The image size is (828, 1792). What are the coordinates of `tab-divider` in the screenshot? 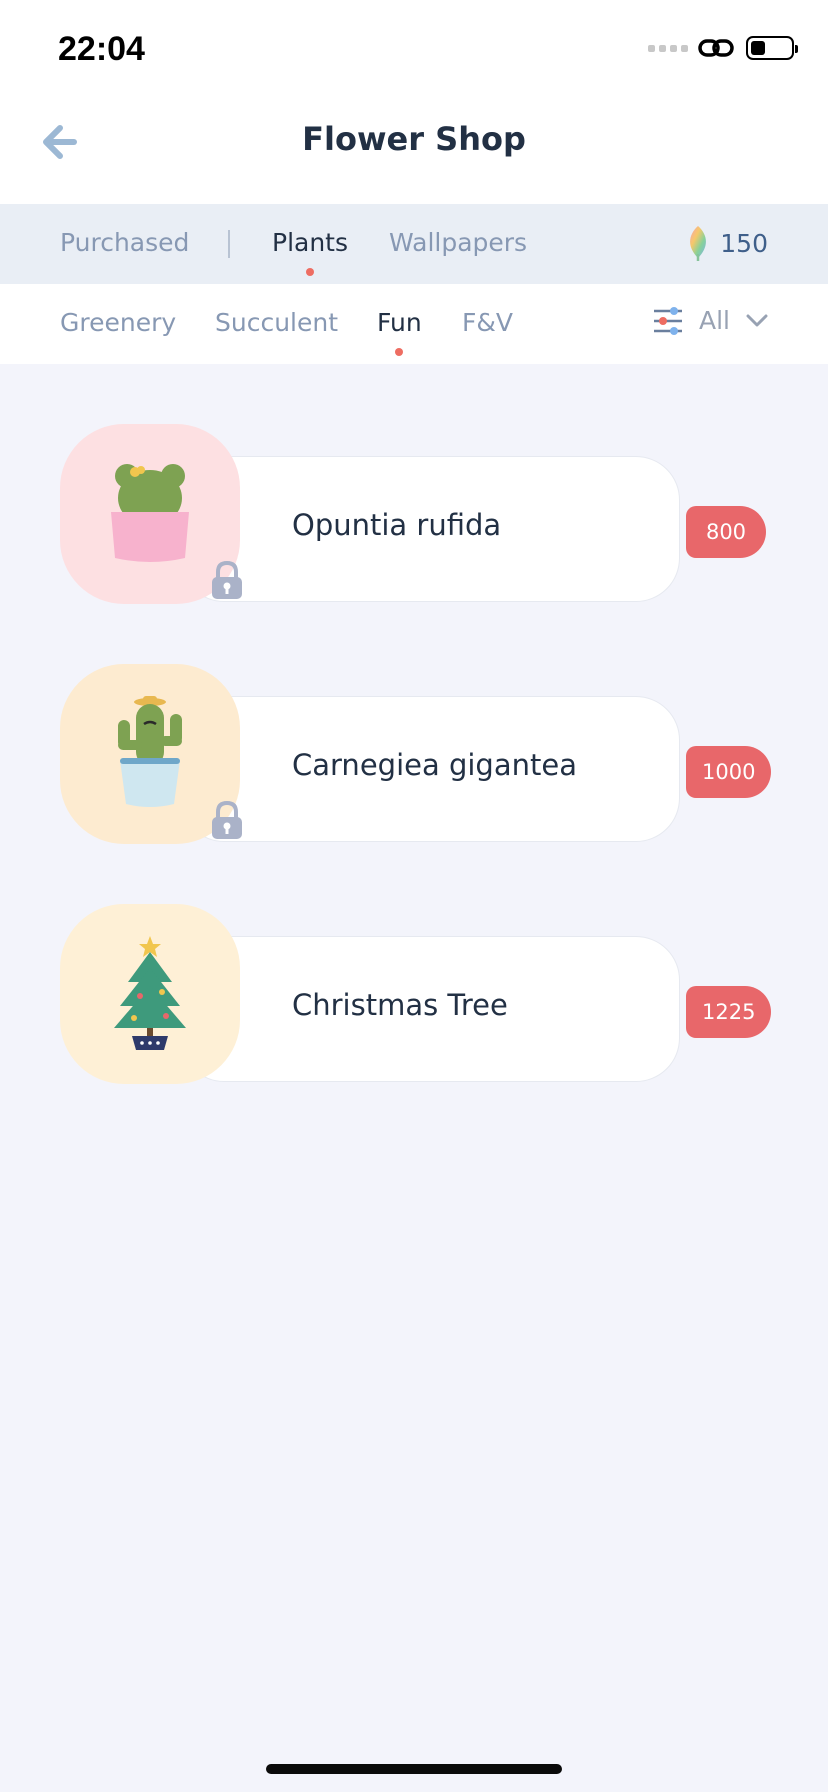 It's located at (229, 244).